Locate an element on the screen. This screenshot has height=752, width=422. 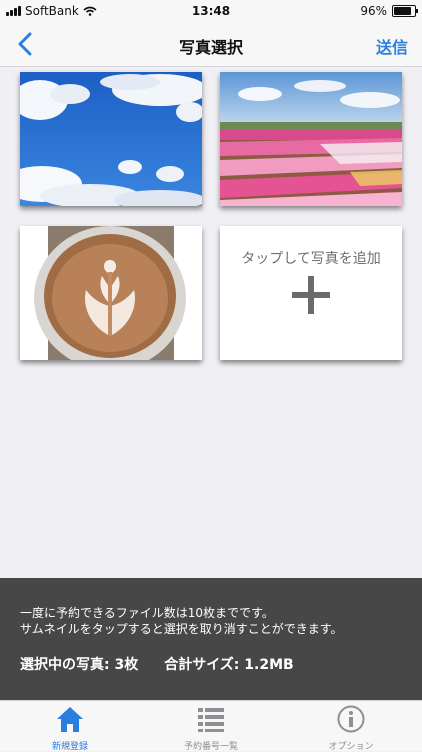
sky-photo-image is located at coordinates (111, 139).